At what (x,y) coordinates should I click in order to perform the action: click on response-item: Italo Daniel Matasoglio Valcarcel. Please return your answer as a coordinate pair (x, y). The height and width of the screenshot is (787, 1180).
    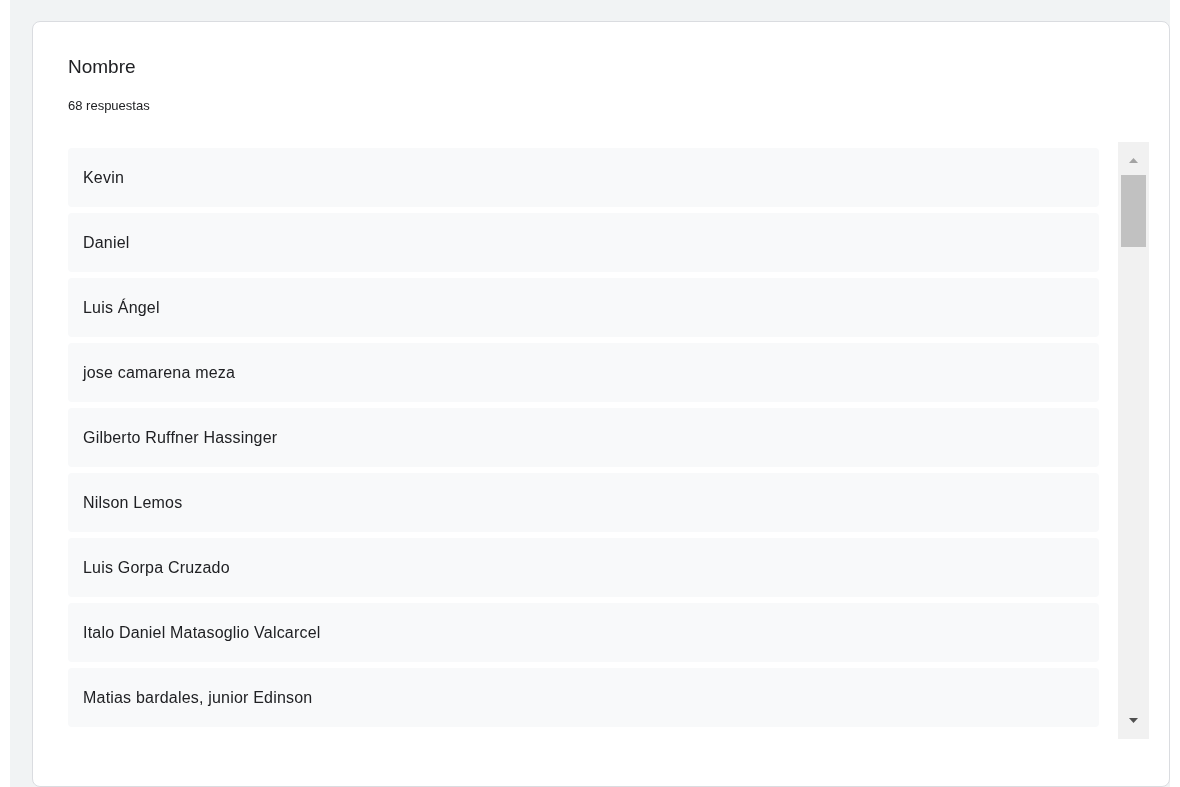
    Looking at the image, I should click on (583, 632).